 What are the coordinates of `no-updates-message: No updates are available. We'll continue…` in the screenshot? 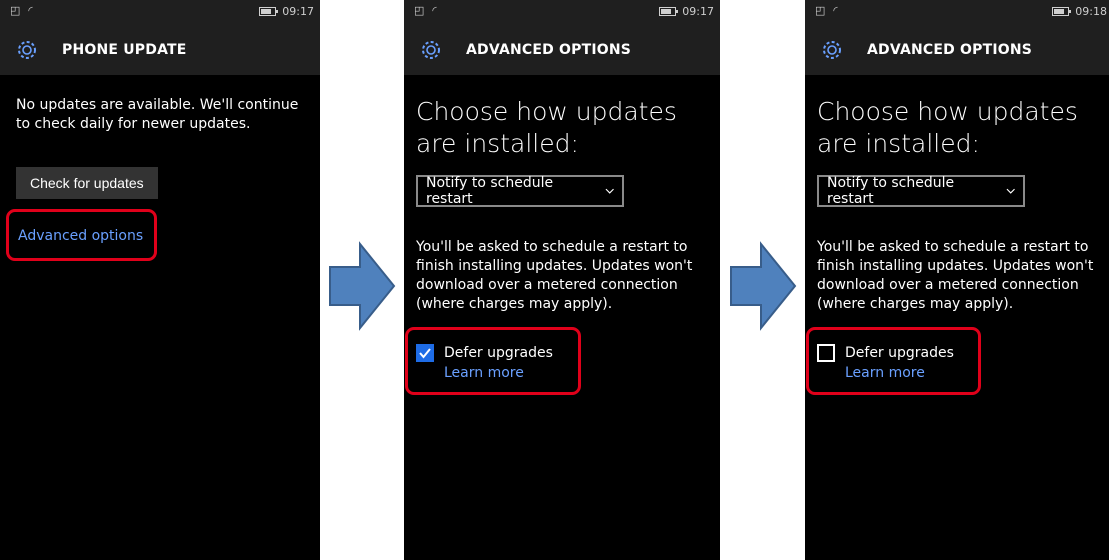 It's located at (157, 114).